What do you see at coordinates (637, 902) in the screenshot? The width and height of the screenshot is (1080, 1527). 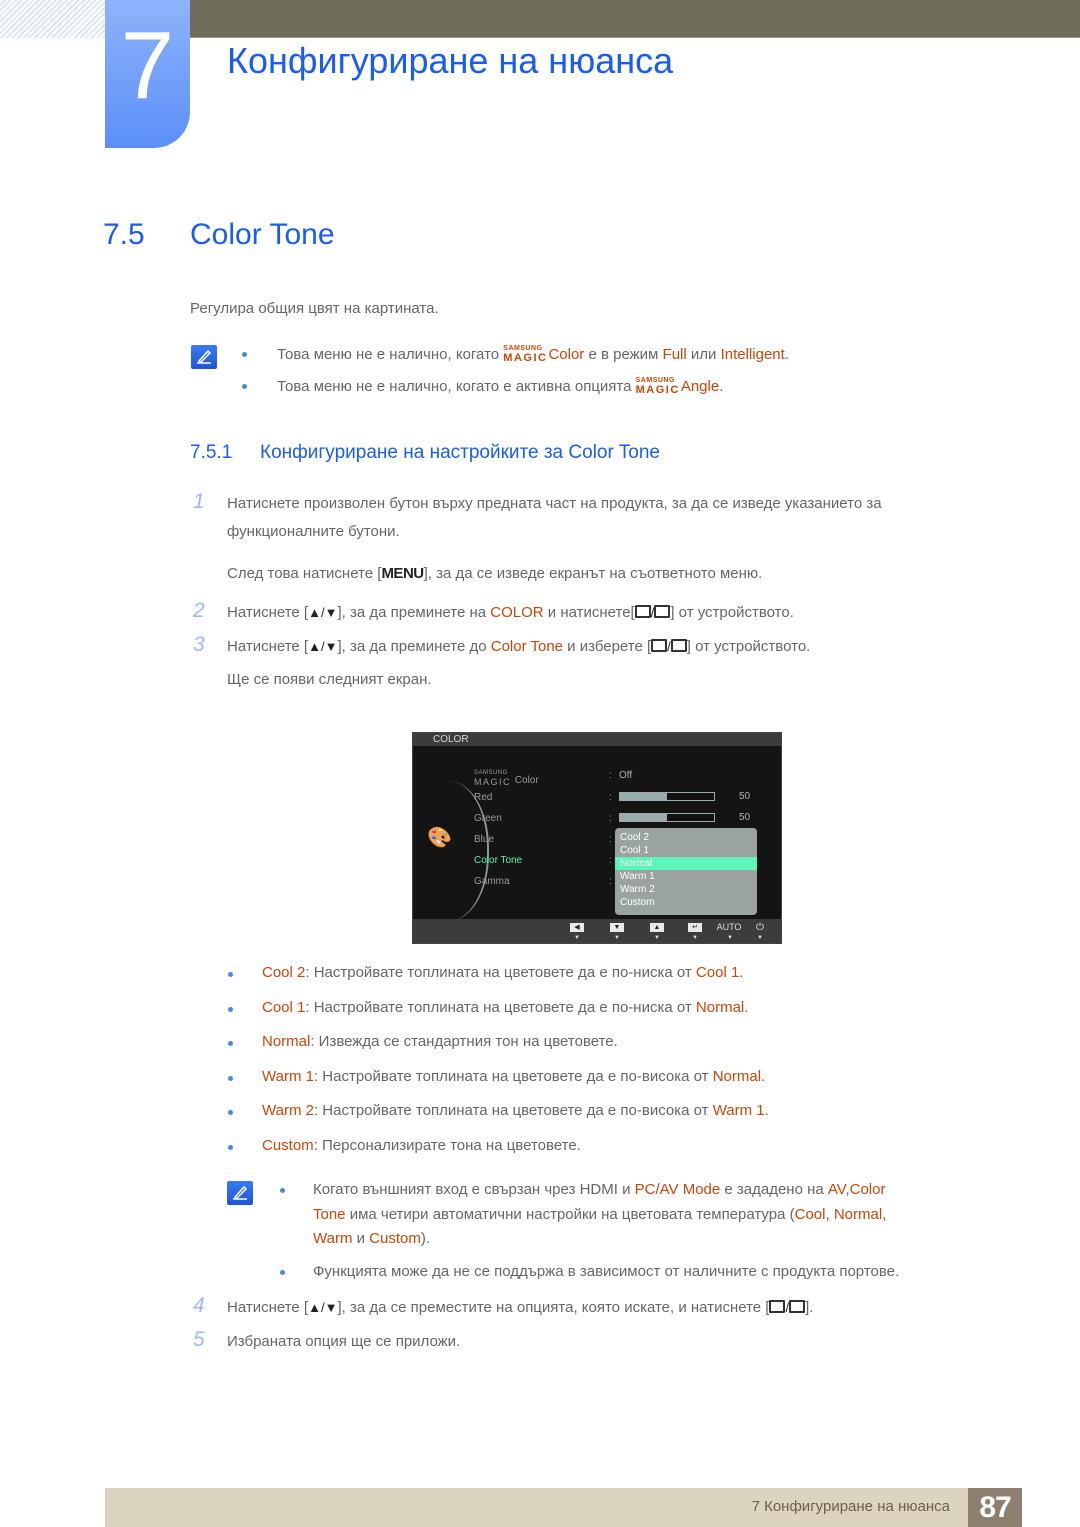 I see `osd-option-custom: Custom` at bounding box center [637, 902].